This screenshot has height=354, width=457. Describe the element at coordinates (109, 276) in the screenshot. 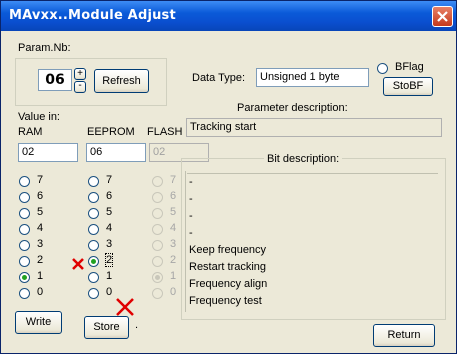

I see `eeprom-bit-1-label: 1` at that location.